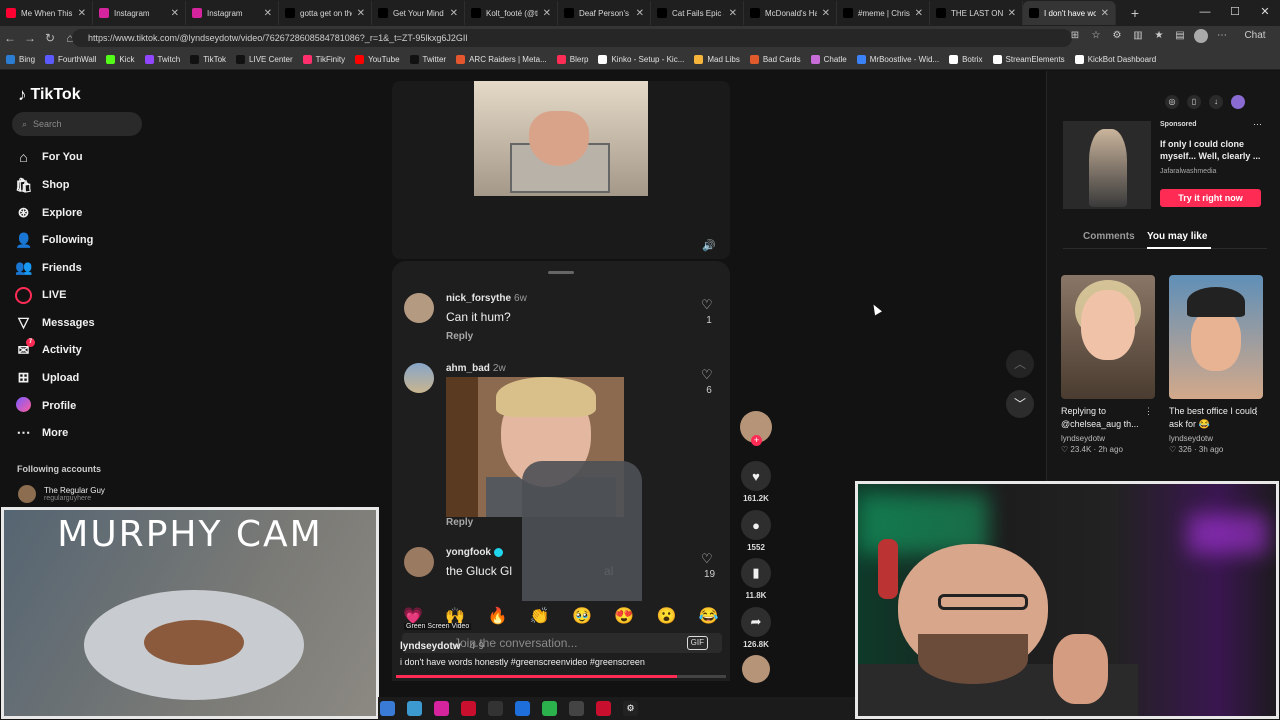 This screenshot has width=1280, height=720. What do you see at coordinates (30, 38) in the screenshot?
I see `forward-icon: →` at bounding box center [30, 38].